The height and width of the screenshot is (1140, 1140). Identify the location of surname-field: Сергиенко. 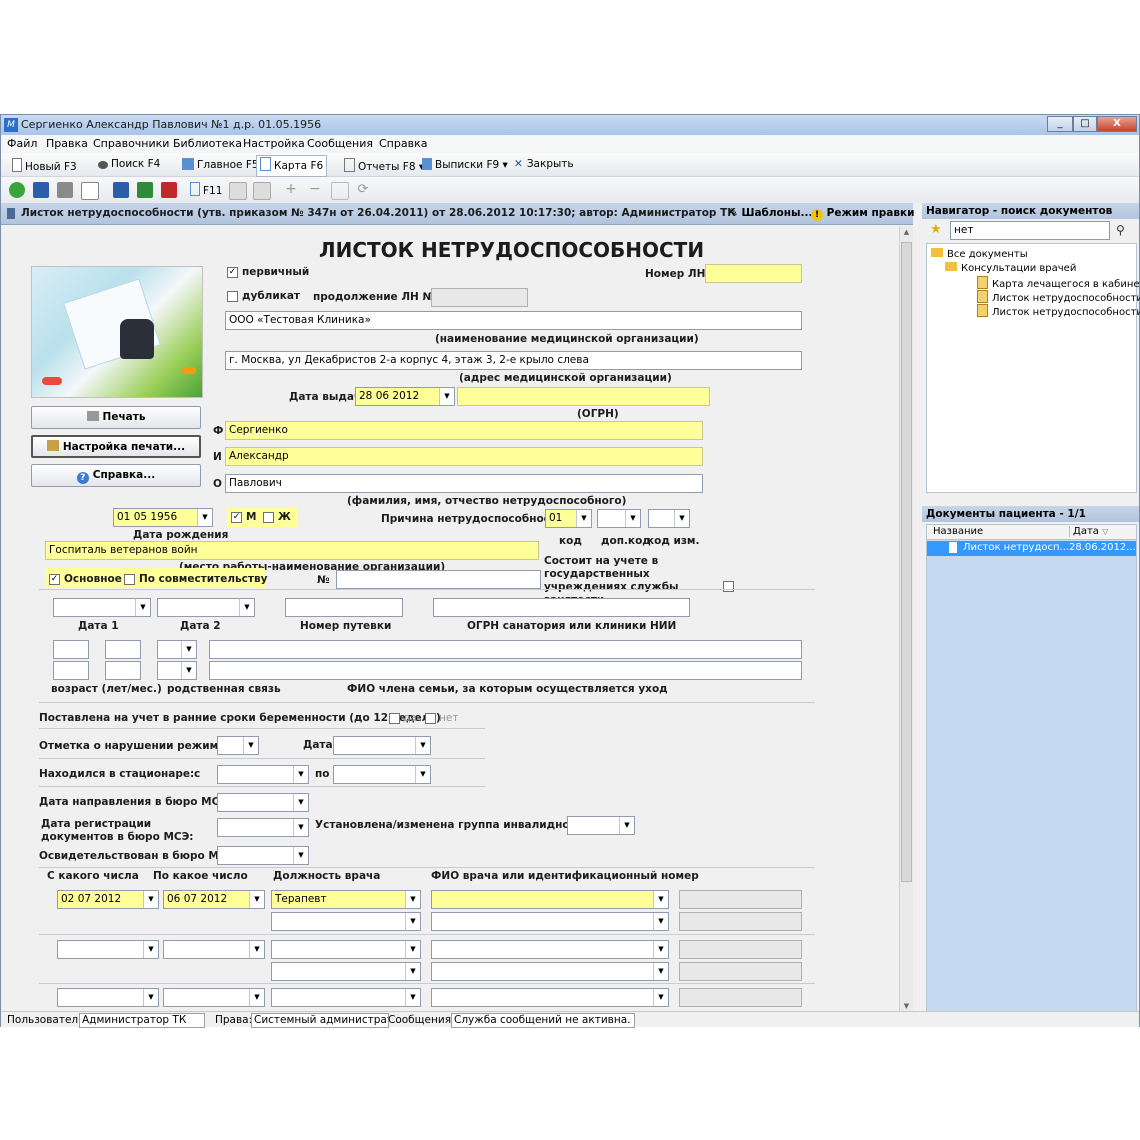
(464, 430).